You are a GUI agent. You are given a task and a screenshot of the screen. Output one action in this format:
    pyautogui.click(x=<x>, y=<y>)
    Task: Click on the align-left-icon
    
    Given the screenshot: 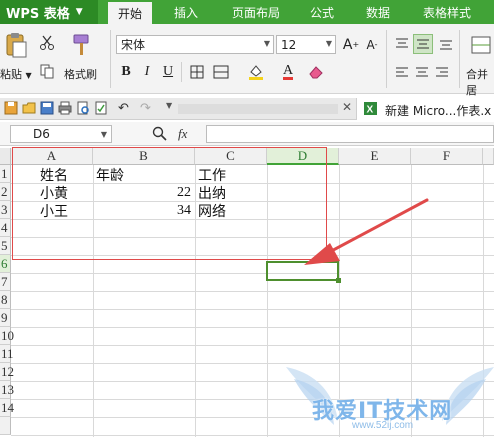 What is the action you would take?
    pyautogui.click(x=402, y=72)
    